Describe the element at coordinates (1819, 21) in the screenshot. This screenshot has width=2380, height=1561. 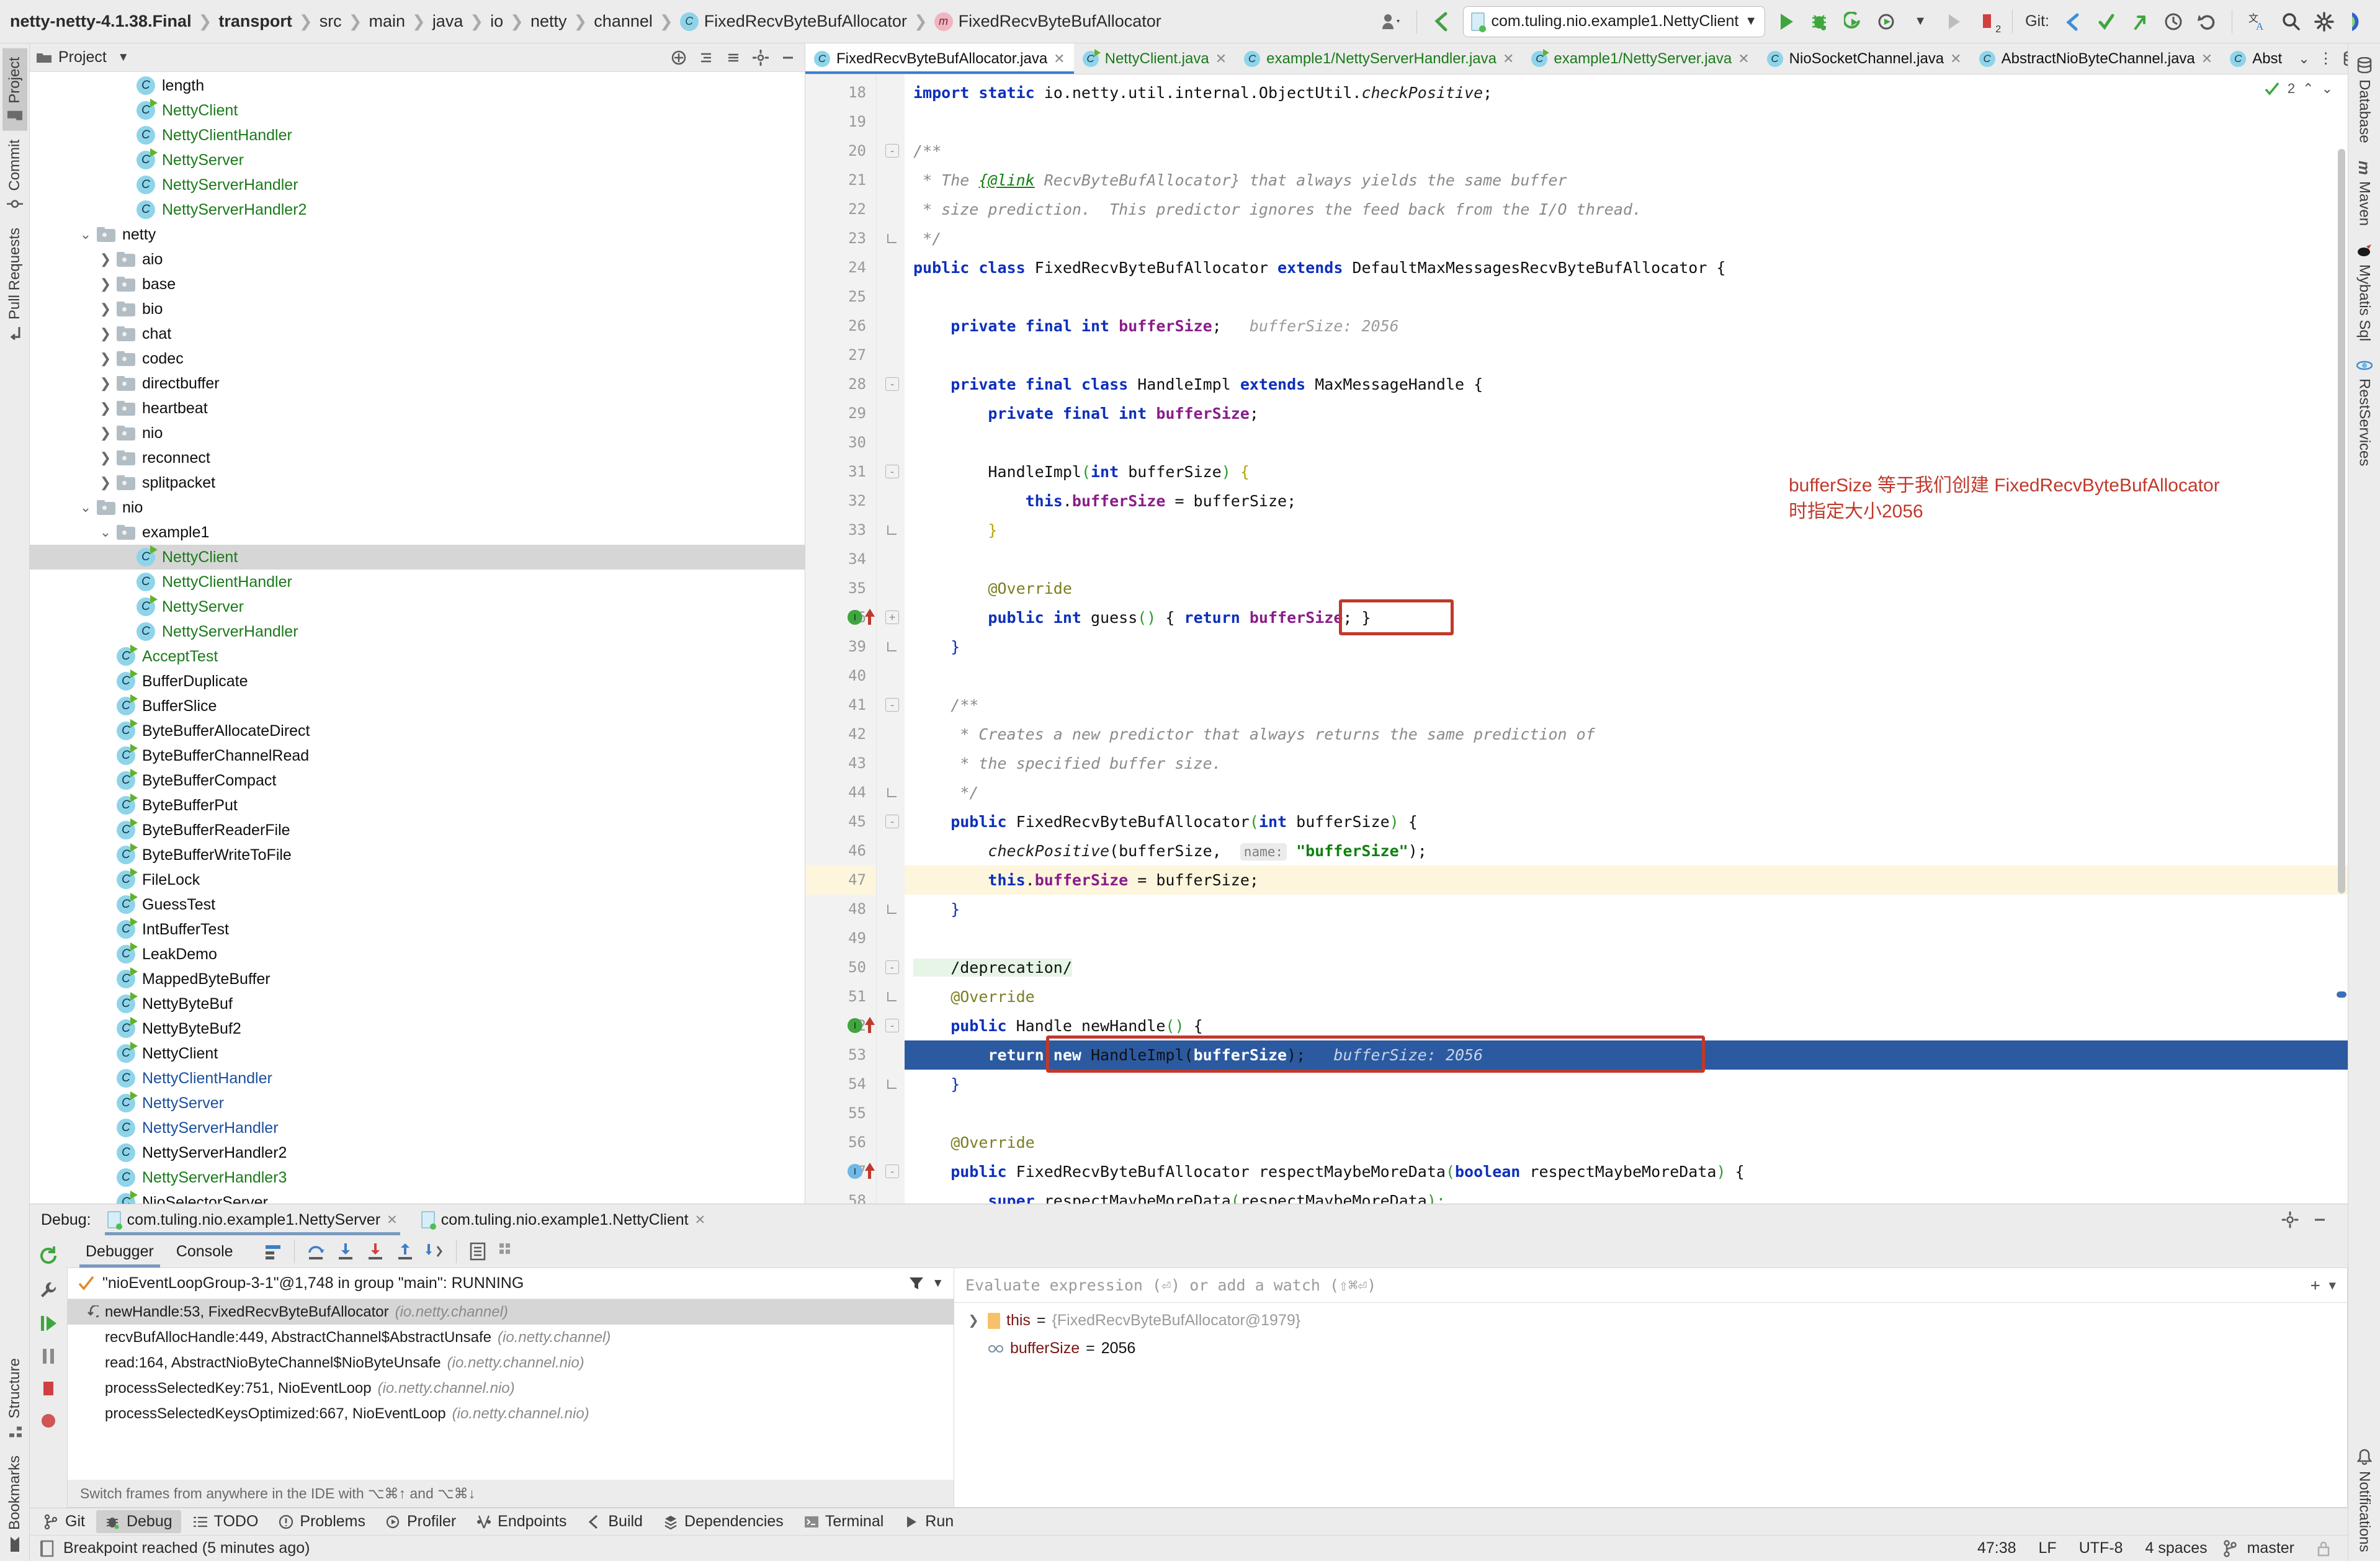
I see `debug-icon` at that location.